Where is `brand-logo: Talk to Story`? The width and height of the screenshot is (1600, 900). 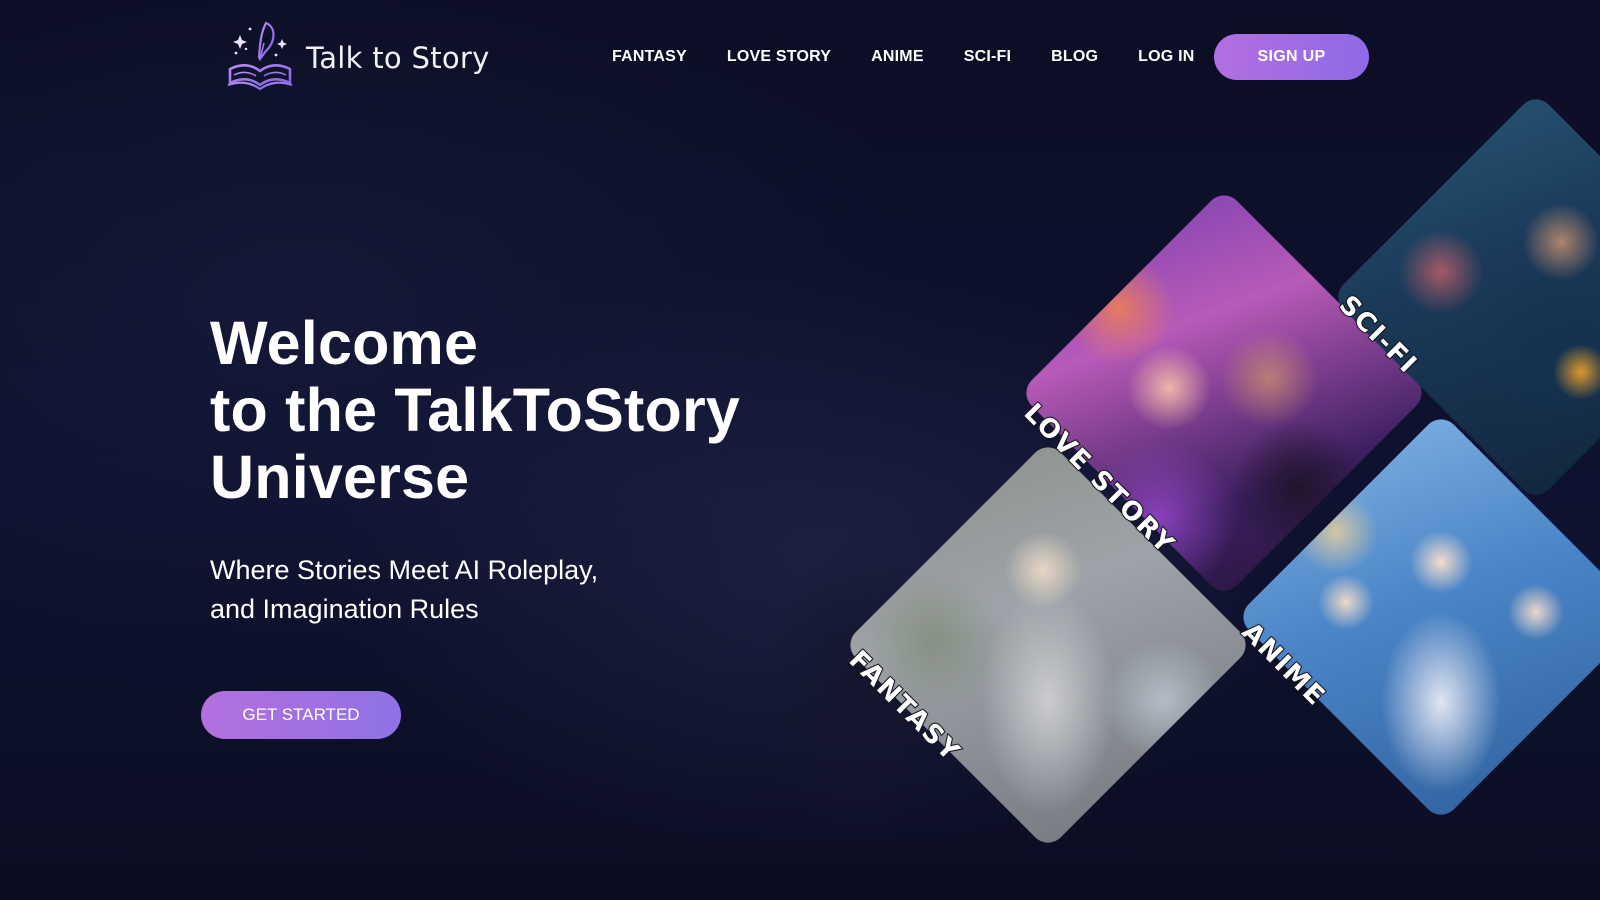 brand-logo: Talk to Story is located at coordinates (358, 55).